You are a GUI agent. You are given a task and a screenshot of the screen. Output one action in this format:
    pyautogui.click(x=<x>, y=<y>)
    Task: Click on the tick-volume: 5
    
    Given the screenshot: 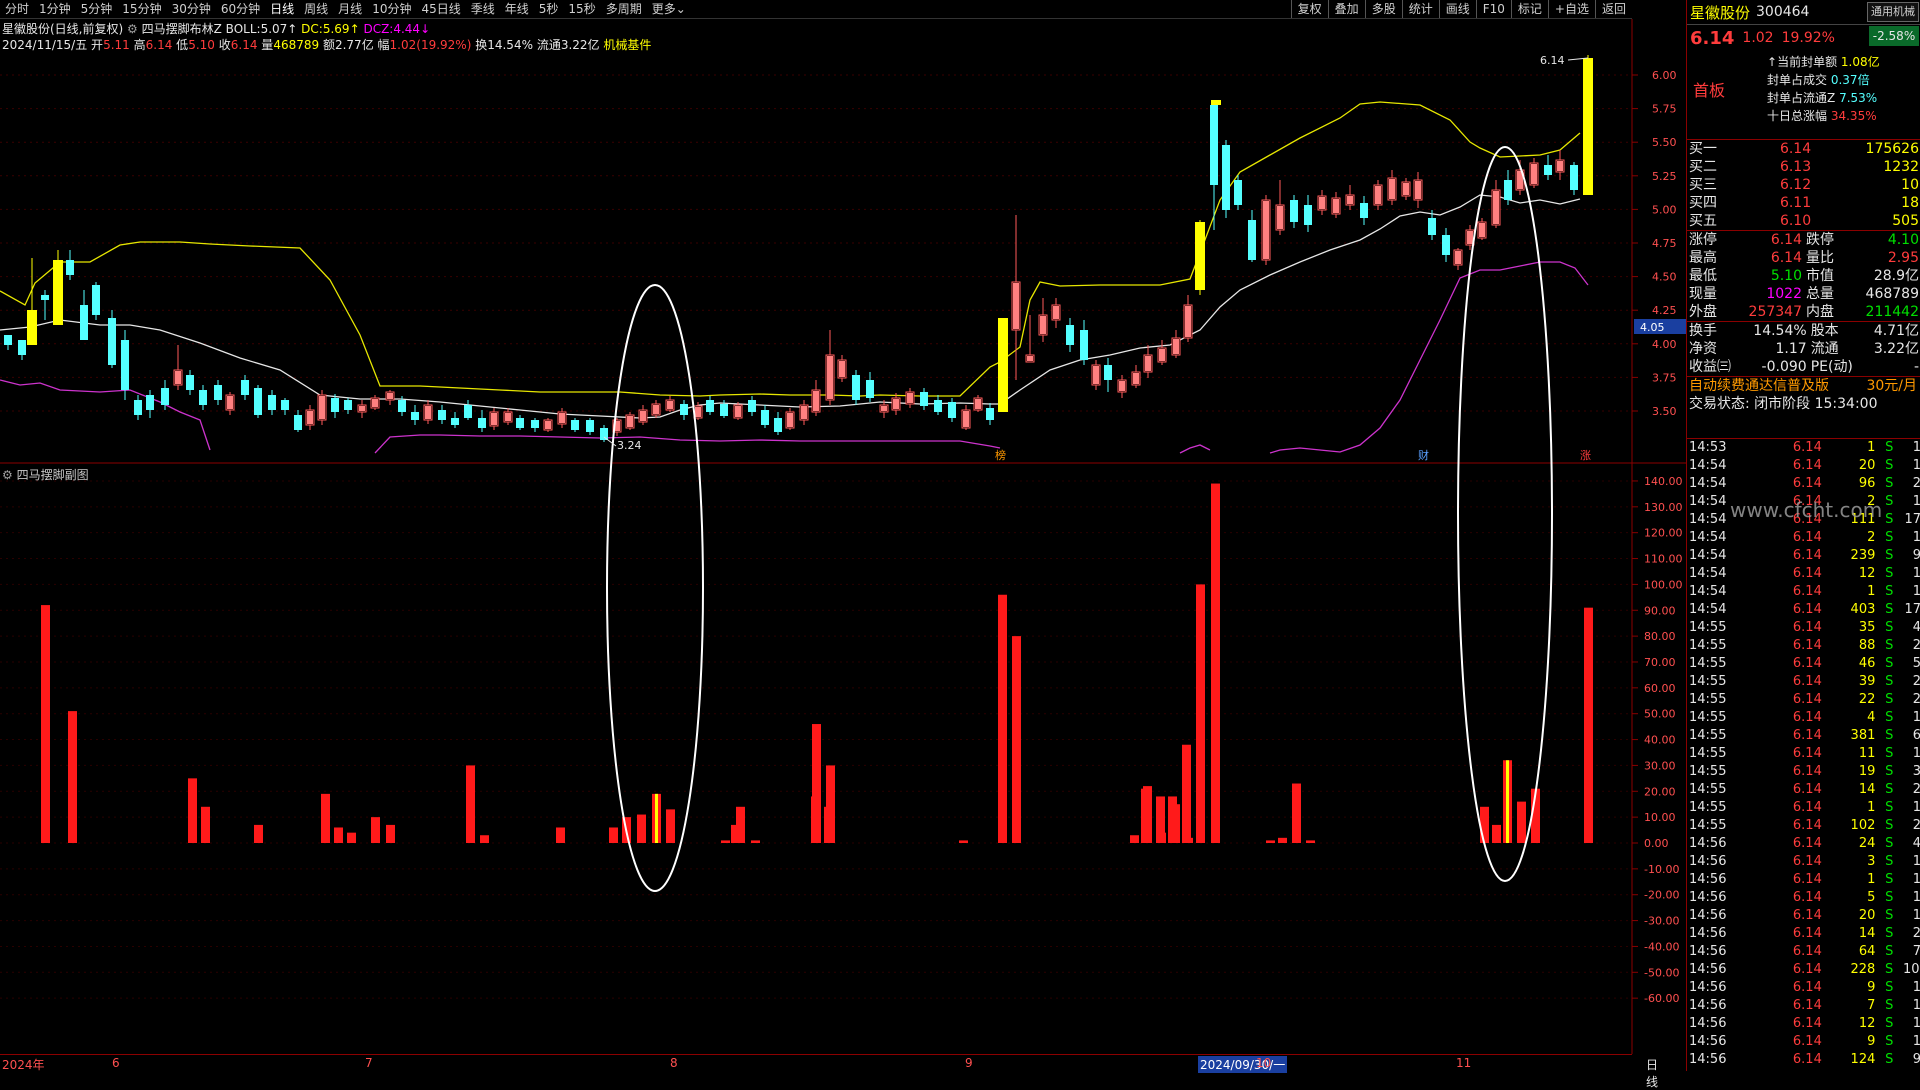 What is the action you would take?
    pyautogui.click(x=1871, y=897)
    